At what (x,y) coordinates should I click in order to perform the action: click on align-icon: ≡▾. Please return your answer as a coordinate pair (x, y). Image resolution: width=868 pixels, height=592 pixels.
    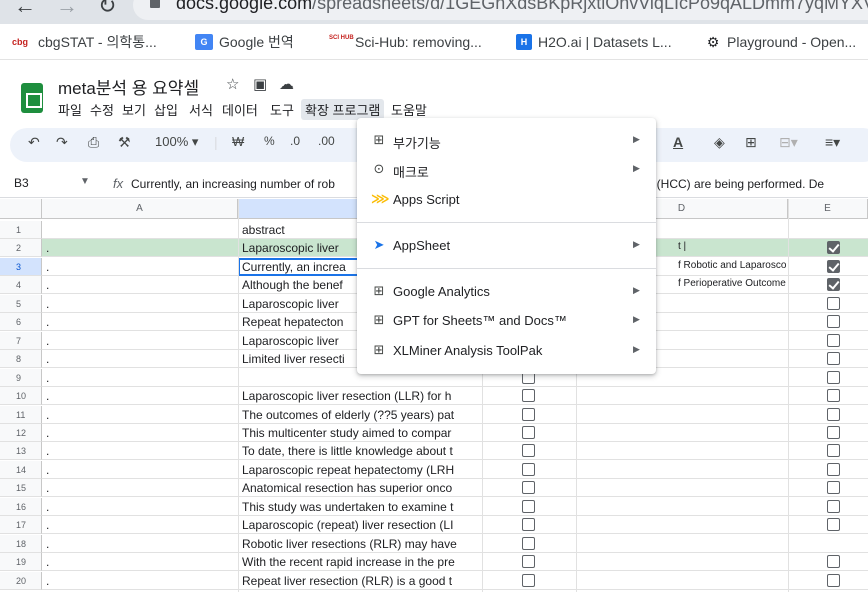
    Looking at the image, I should click on (832, 142).